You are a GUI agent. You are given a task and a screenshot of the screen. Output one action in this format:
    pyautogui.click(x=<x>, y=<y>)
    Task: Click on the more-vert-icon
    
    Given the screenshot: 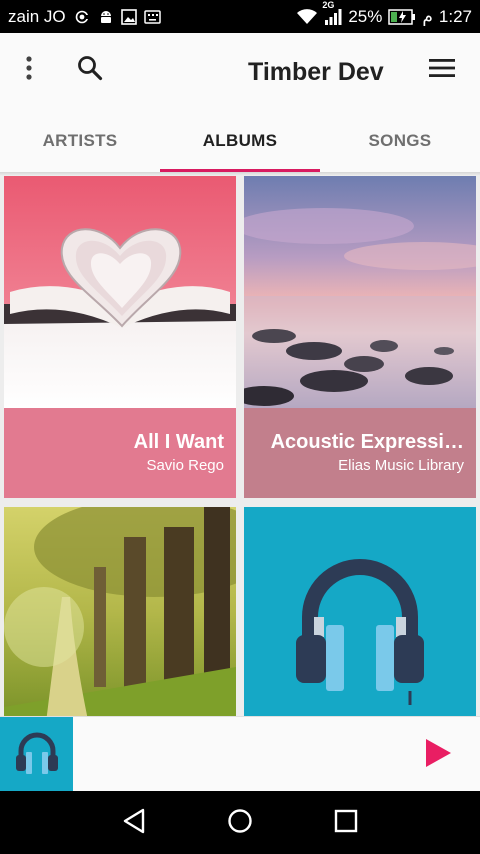 What is the action you would take?
    pyautogui.click(x=29, y=70)
    